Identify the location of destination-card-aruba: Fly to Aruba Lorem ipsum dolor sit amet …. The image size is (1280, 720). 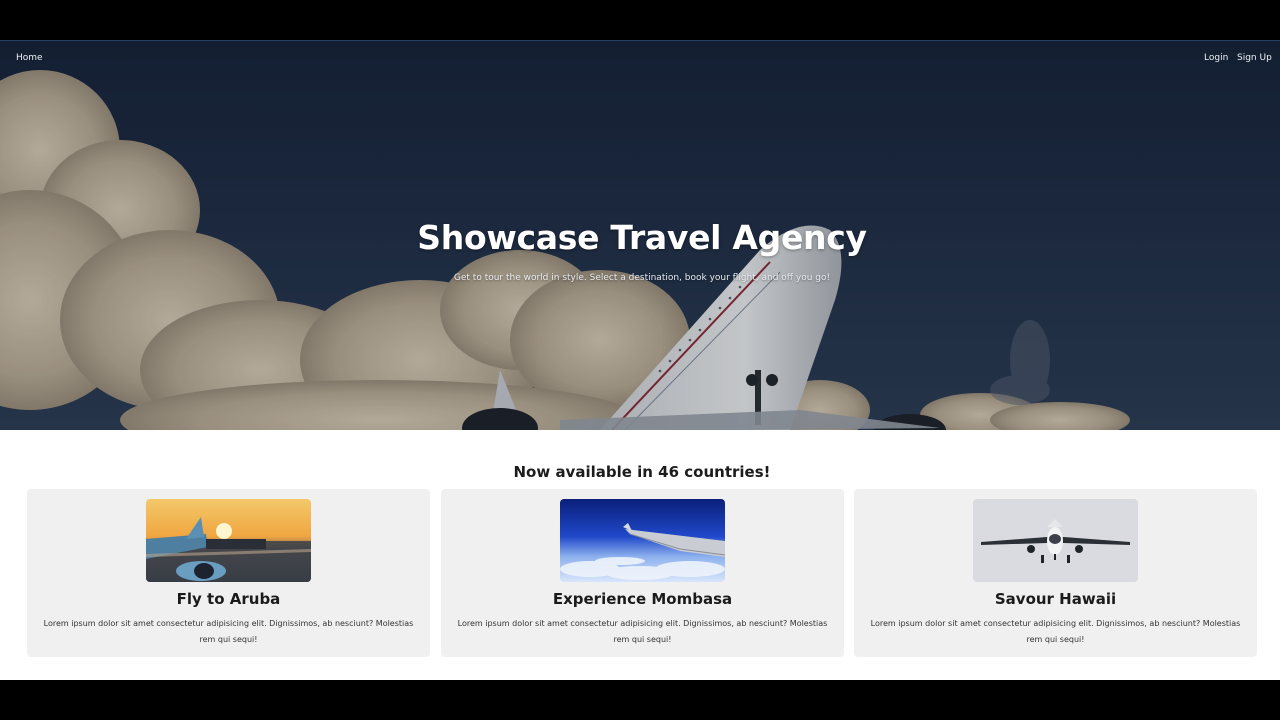
(228, 573).